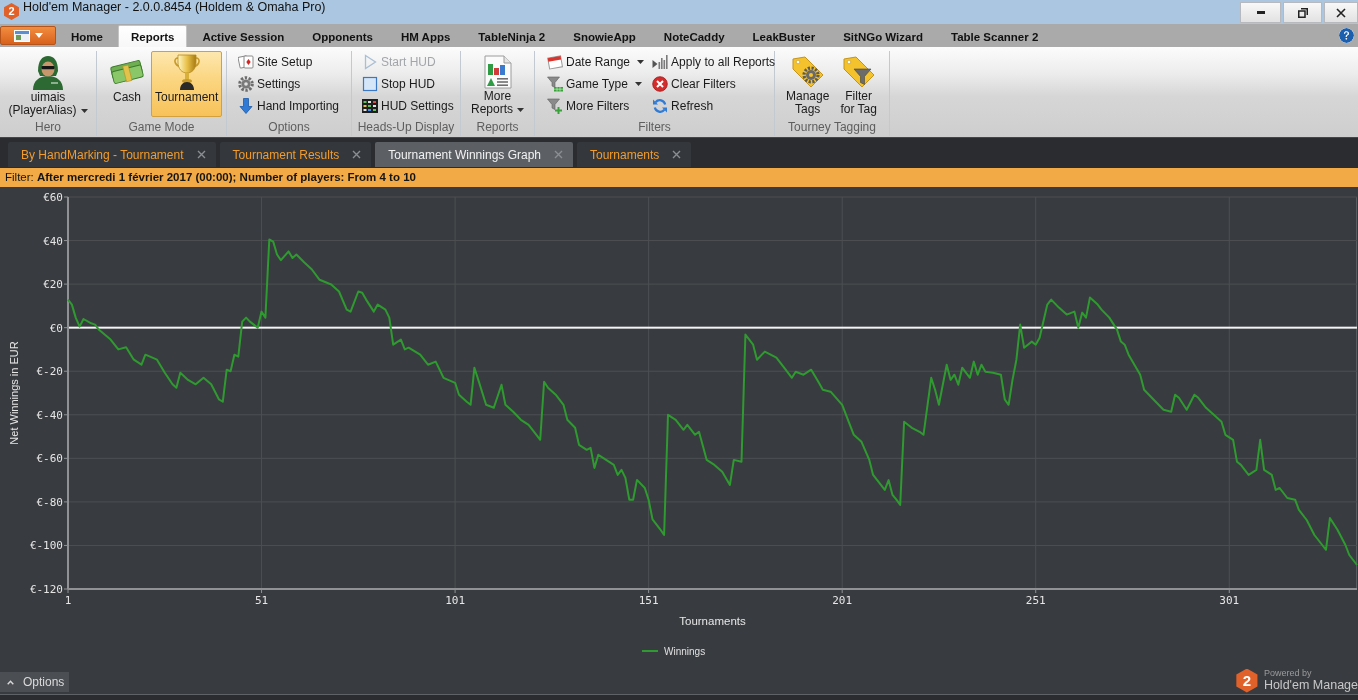 This screenshot has width=1358, height=700. Describe the element at coordinates (555, 84) in the screenshot. I see `funnel-icon` at that location.